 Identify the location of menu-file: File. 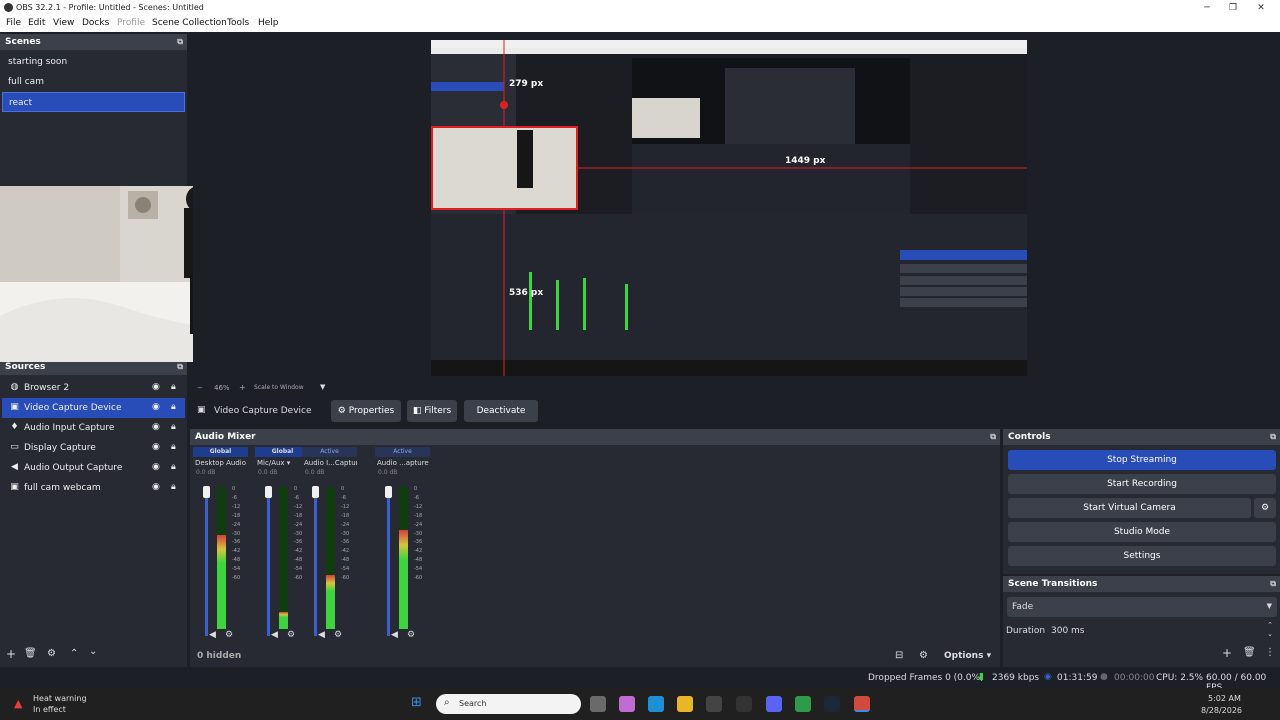
(13, 23).